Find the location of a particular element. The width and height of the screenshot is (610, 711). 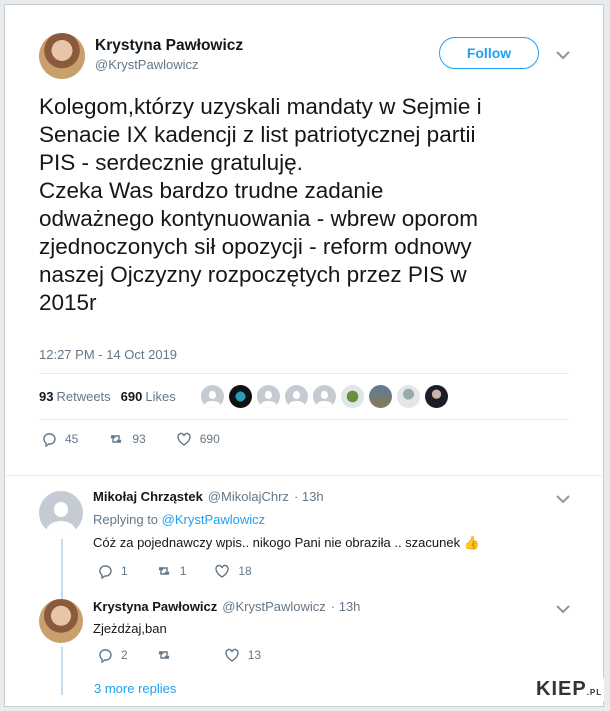

reply-action: 2 is located at coordinates (112, 655).